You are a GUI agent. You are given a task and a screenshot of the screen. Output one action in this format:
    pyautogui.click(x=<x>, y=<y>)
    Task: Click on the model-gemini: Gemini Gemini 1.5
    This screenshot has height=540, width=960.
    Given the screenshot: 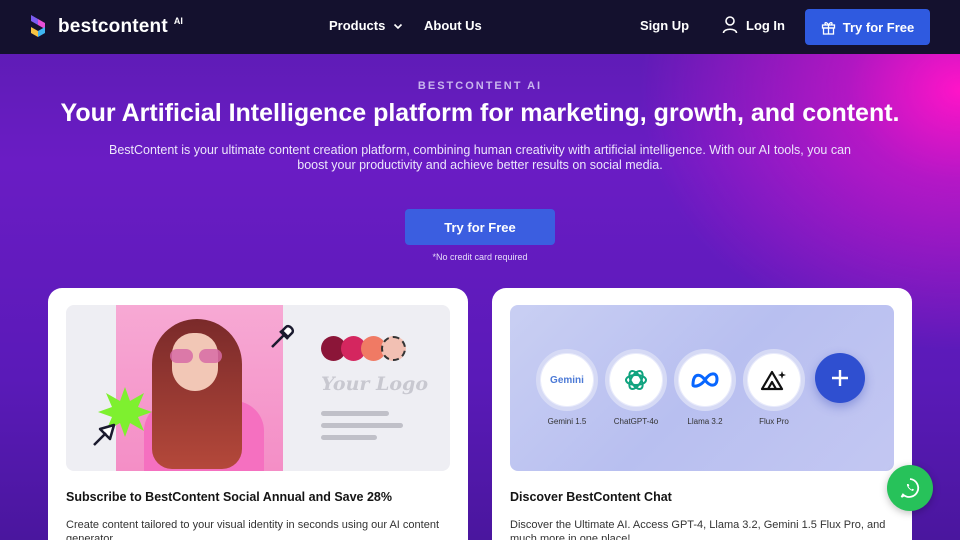 What is the action you would take?
    pyautogui.click(x=567, y=387)
    